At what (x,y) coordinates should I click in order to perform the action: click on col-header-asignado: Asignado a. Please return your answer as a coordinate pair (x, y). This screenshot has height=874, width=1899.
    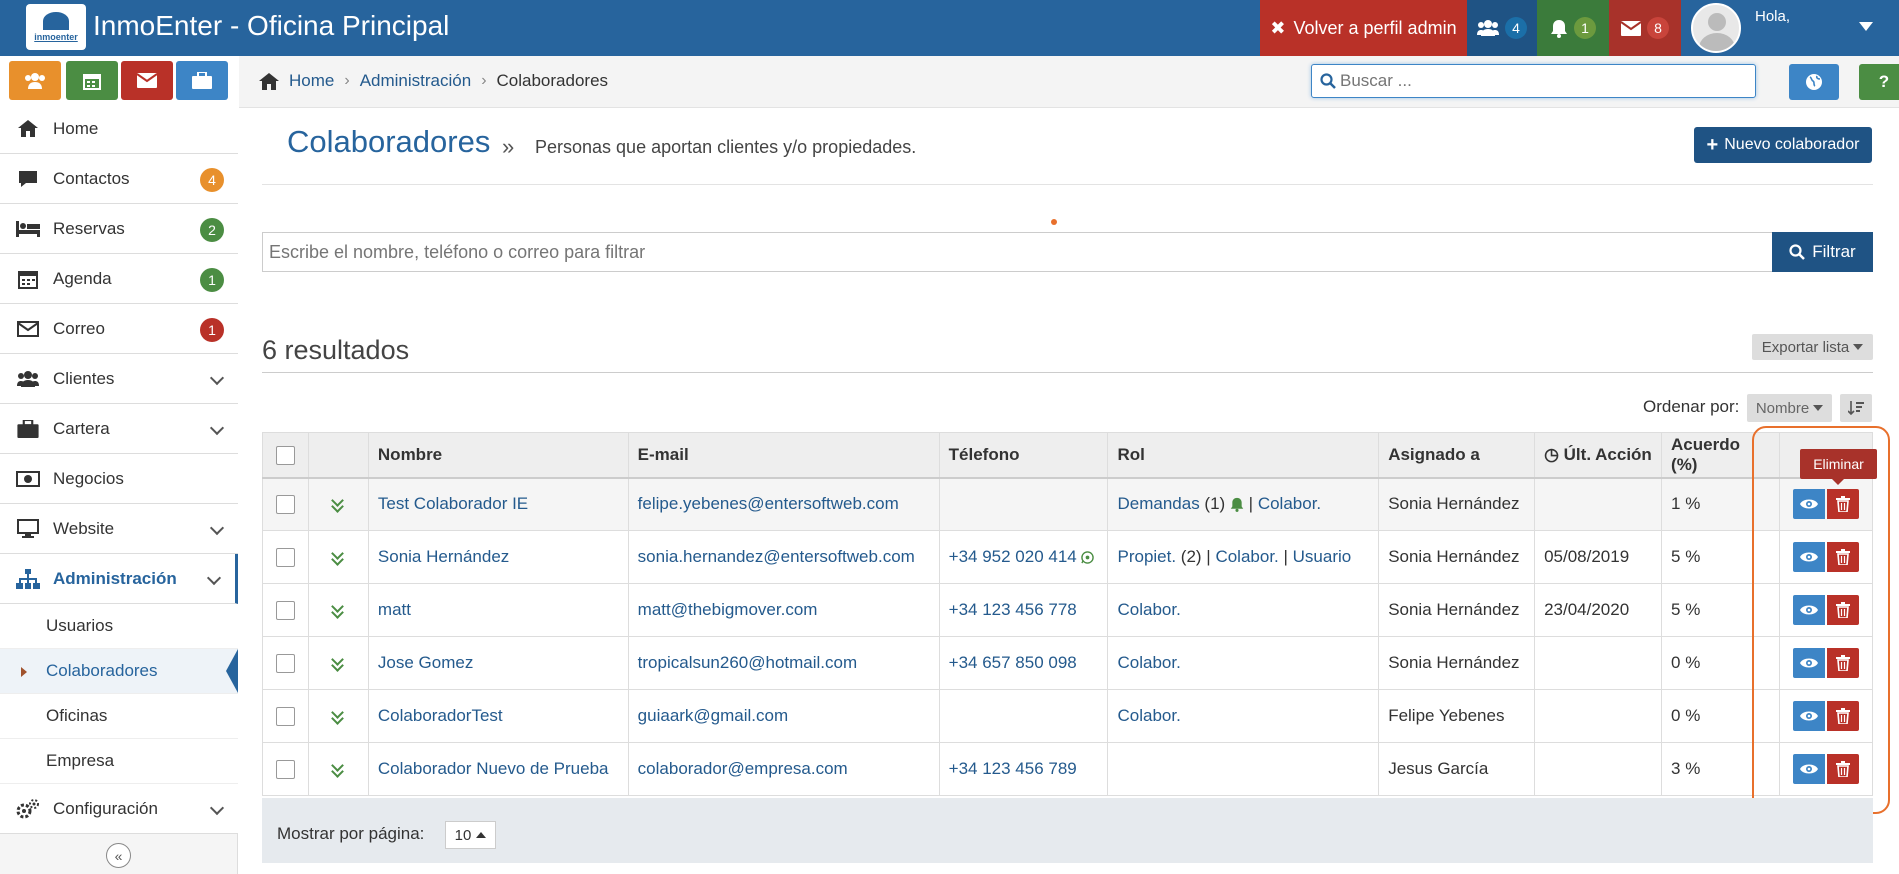
    Looking at the image, I should click on (1457, 455).